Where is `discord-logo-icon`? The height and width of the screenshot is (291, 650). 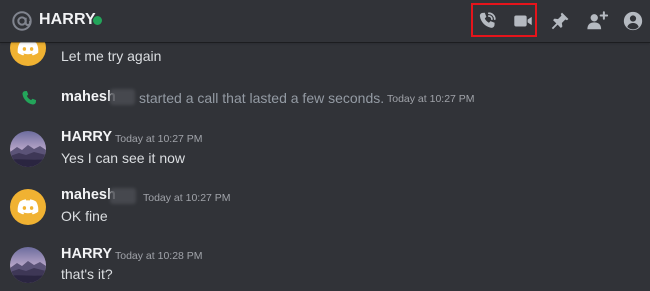
discord-logo-icon is located at coordinates (28, 207).